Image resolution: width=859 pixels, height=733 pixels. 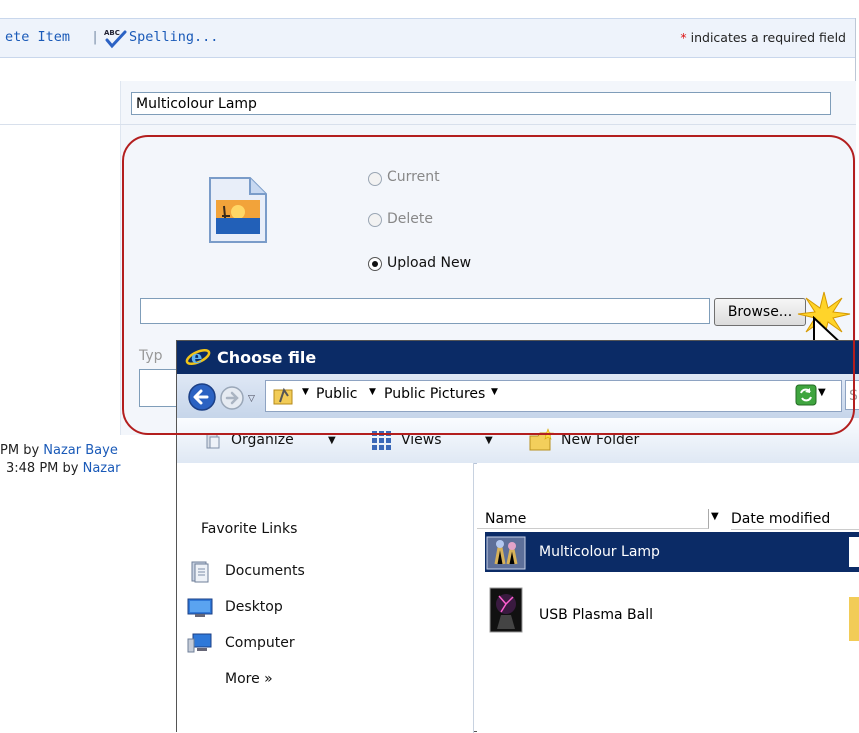 I want to click on favorite-link-desktop: Desktop, so click(x=254, y=607).